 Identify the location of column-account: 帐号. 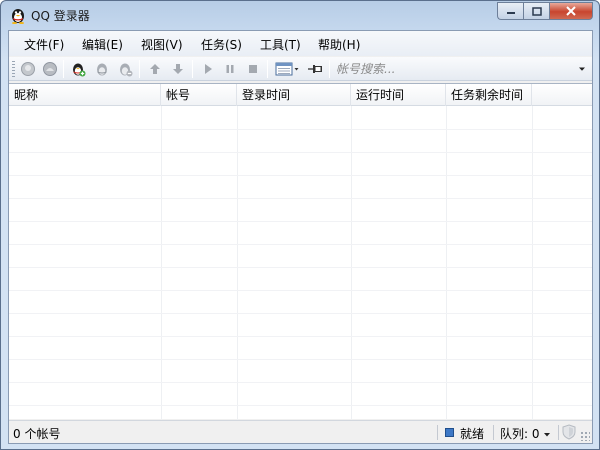
(199, 95).